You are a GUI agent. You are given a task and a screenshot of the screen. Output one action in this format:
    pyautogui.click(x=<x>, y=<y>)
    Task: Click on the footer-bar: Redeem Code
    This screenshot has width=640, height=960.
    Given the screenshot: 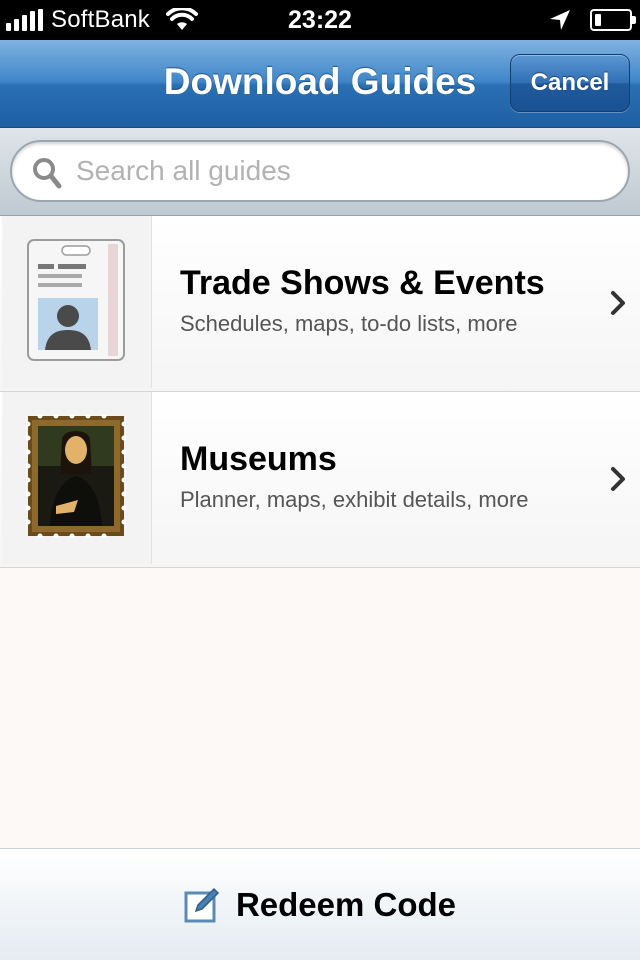 What is the action you would take?
    pyautogui.click(x=320, y=904)
    